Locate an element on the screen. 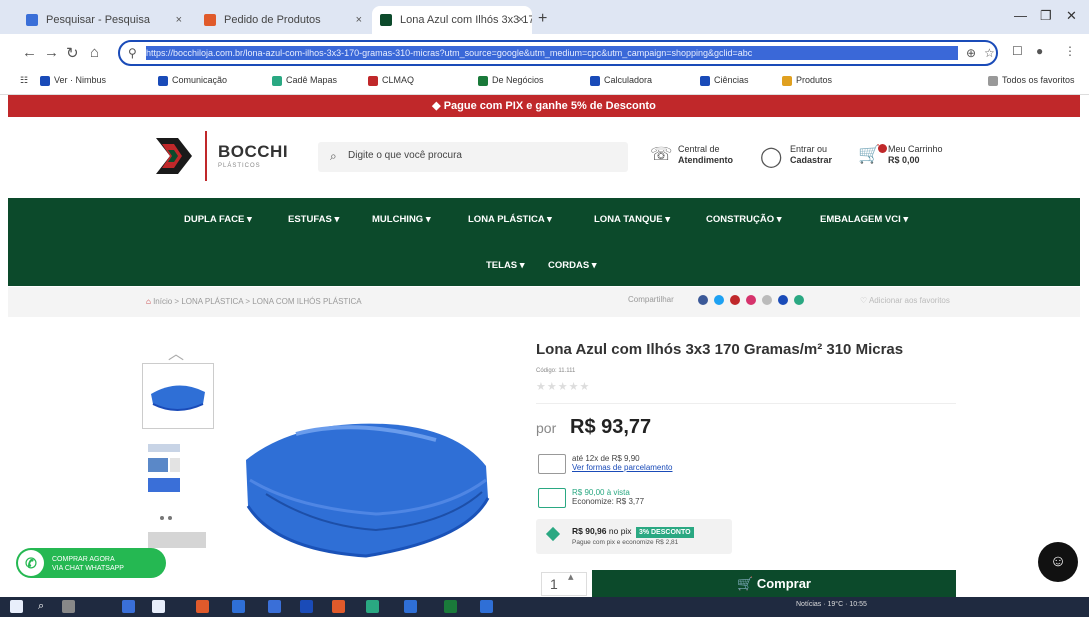  reload-icon: ↻ is located at coordinates (72, 53).